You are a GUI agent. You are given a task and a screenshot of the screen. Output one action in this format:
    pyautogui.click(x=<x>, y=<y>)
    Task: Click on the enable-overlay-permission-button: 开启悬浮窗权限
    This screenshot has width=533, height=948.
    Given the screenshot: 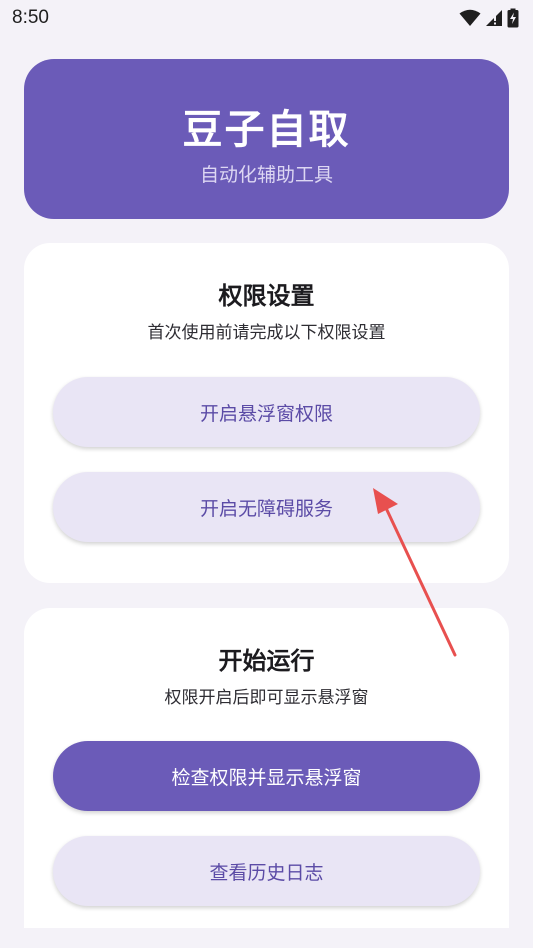 What is the action you would take?
    pyautogui.click(x=266, y=412)
    